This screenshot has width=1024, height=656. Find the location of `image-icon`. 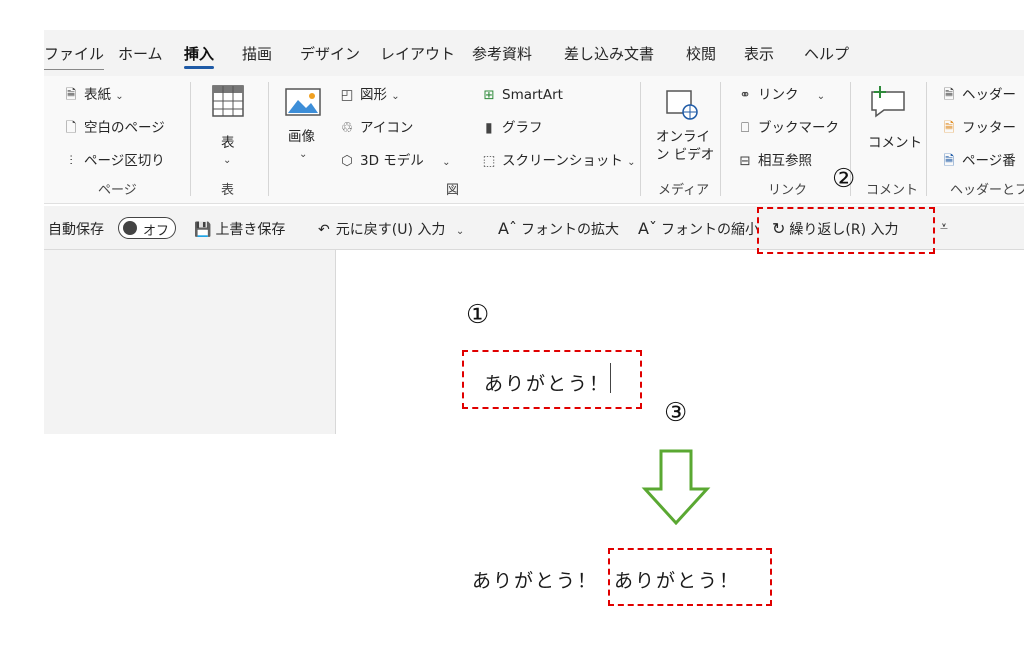

image-icon is located at coordinates (303, 102).